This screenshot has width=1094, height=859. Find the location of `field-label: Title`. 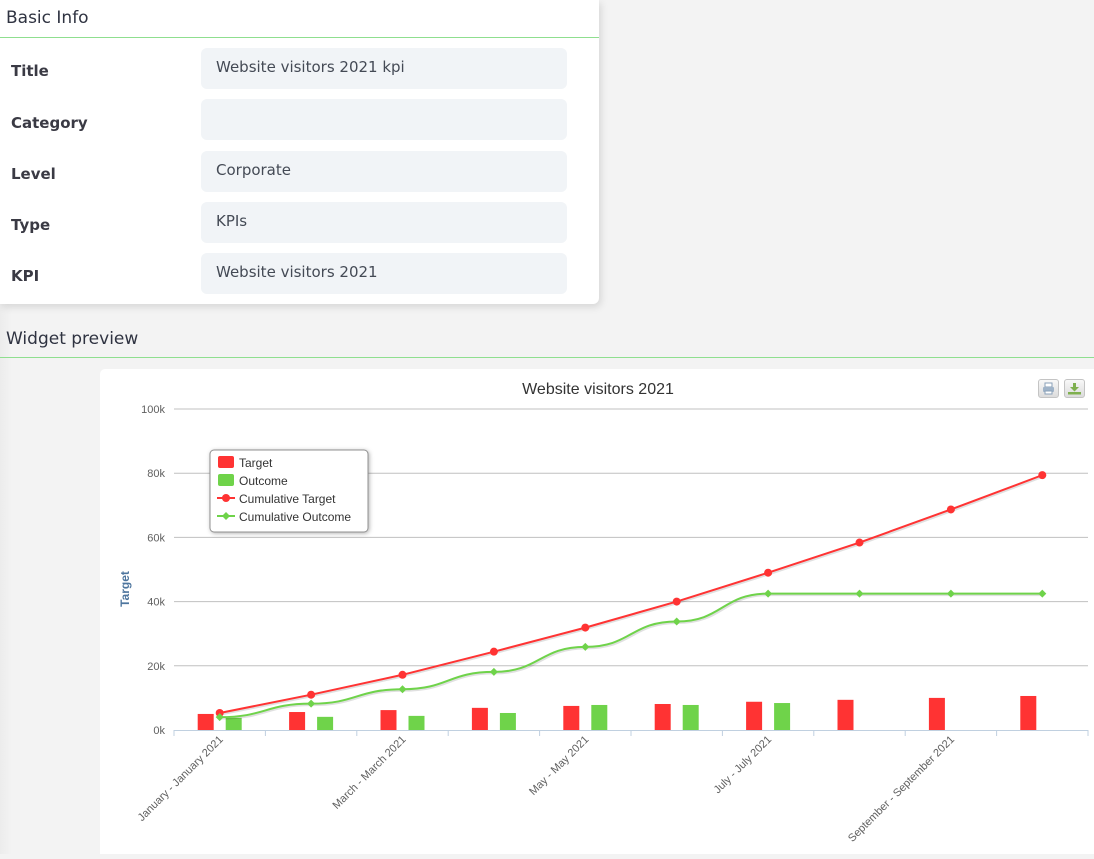

field-label: Title is located at coordinates (30, 71).